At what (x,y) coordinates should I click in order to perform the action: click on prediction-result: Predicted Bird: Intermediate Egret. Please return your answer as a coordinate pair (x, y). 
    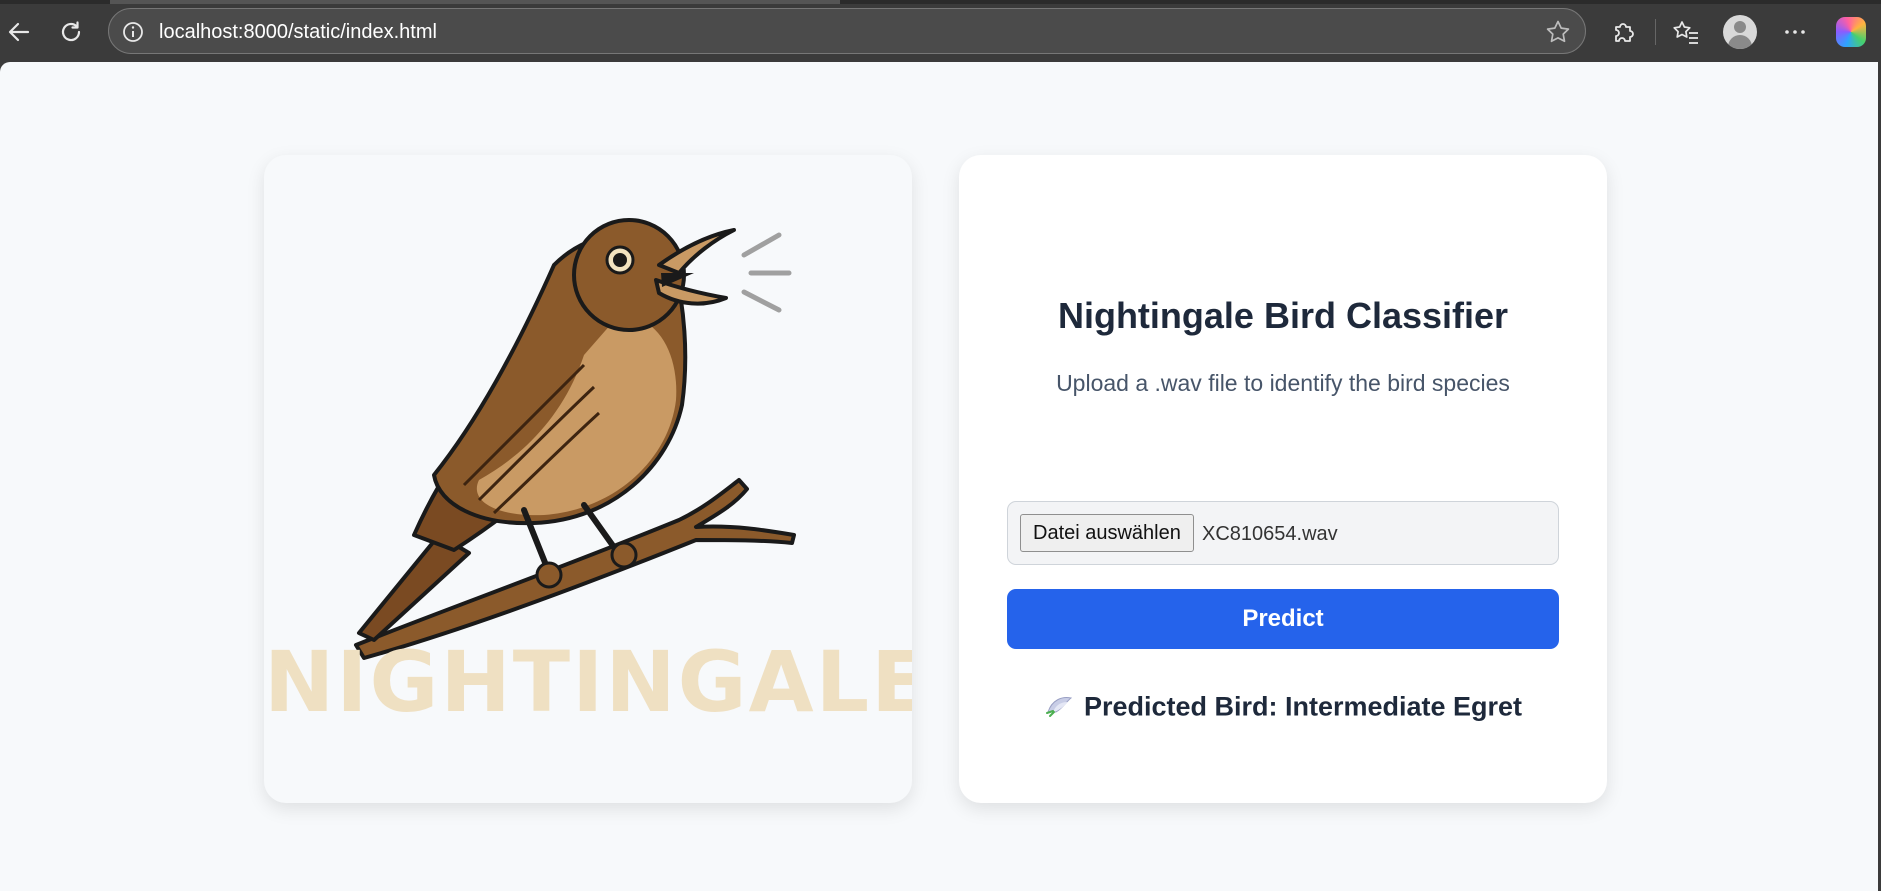
    Looking at the image, I should click on (1283, 708).